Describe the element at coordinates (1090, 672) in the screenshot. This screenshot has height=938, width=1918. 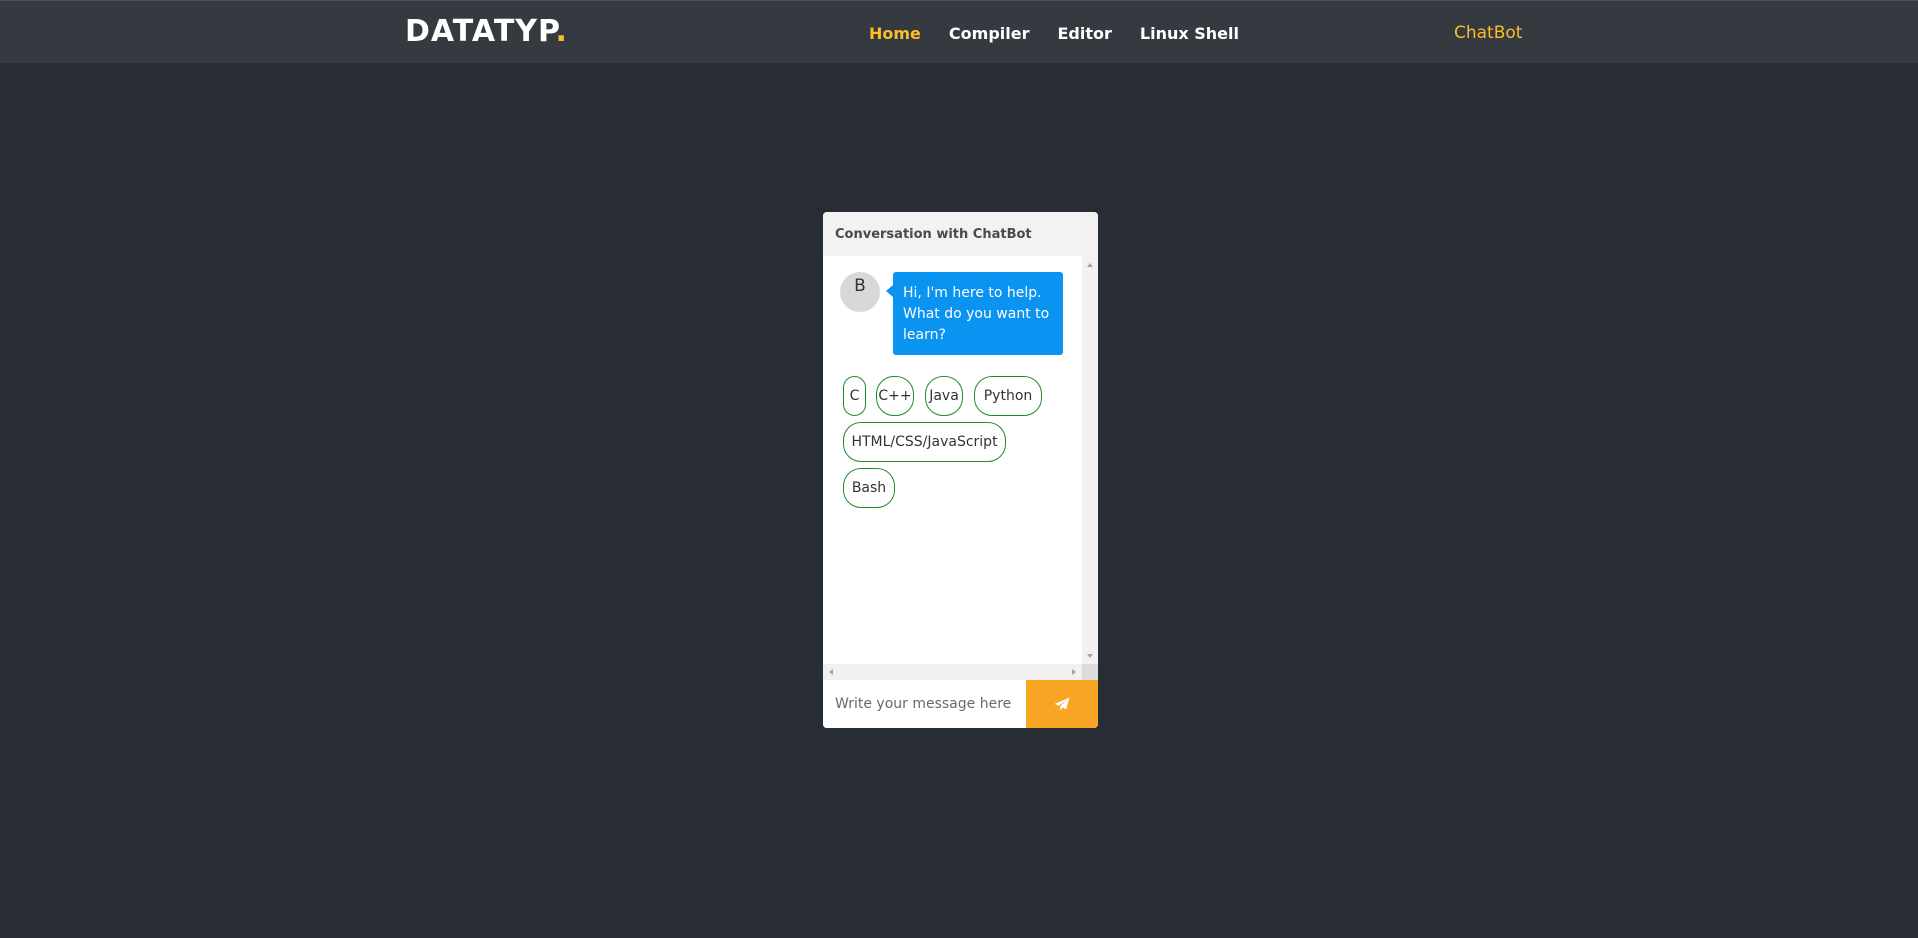
I see `scrollbar-corner` at that location.